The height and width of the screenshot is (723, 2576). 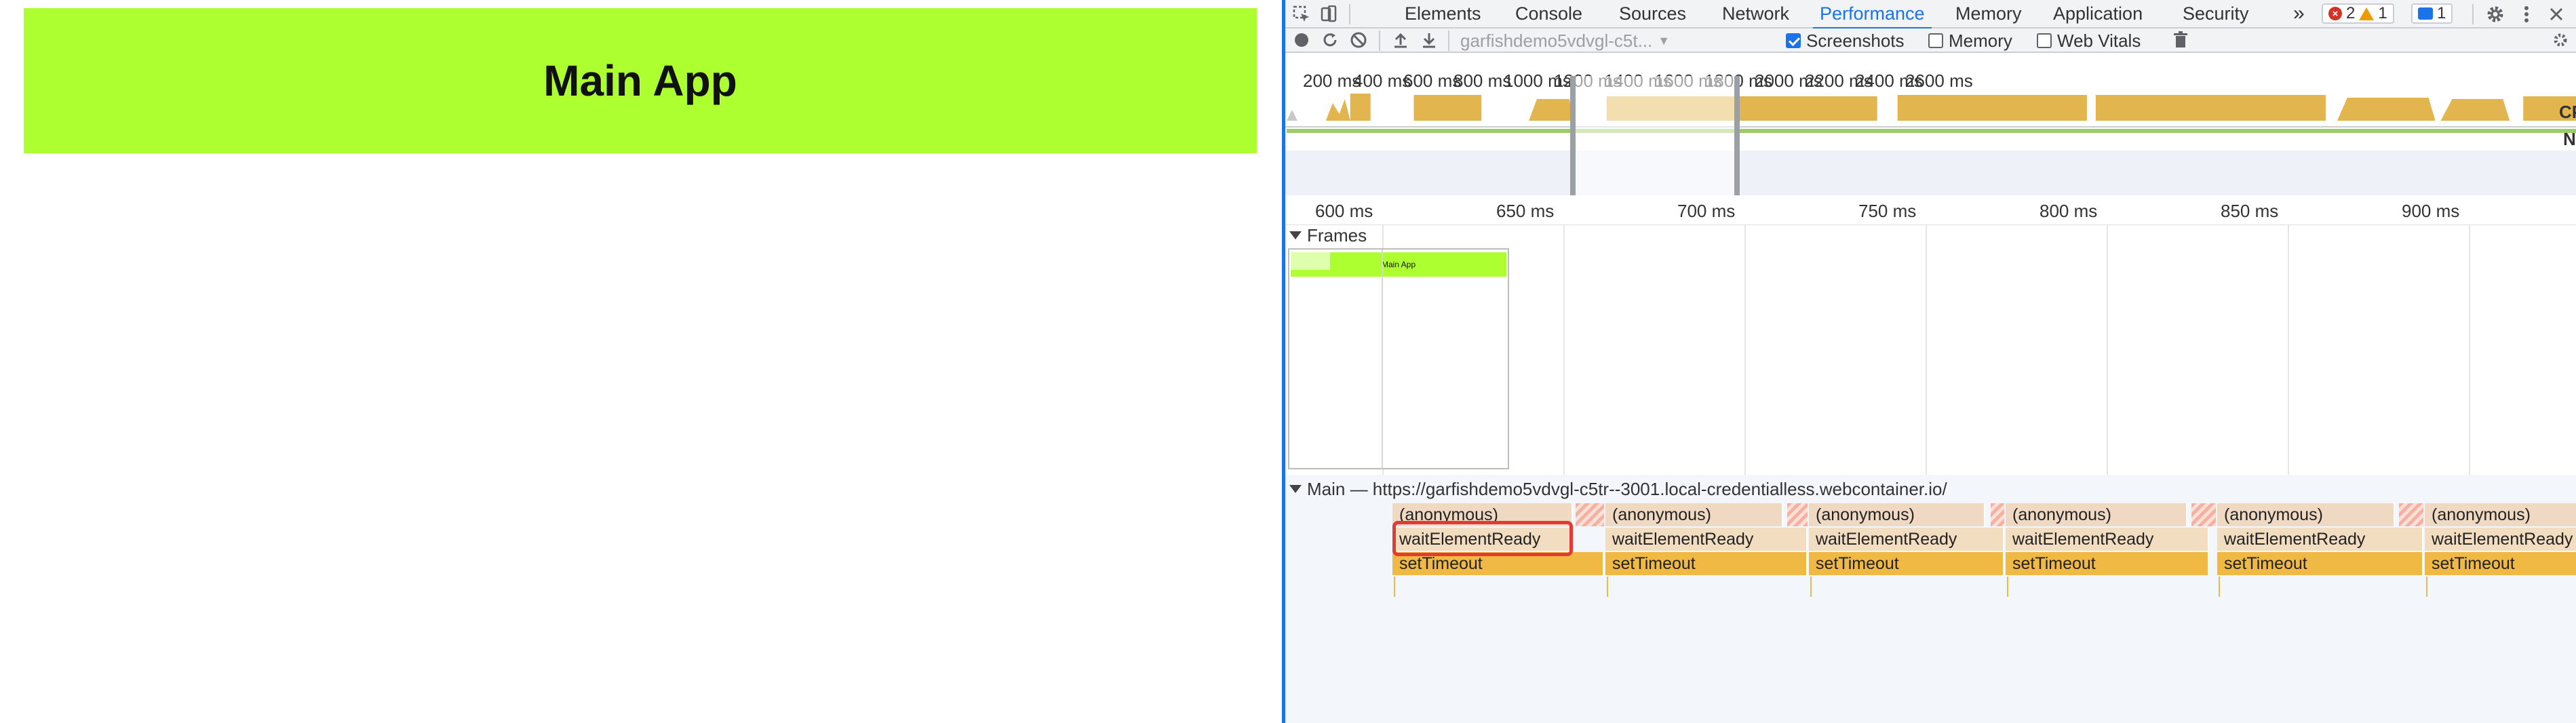 I want to click on overview-cpu-label: CP, so click(x=2567, y=112).